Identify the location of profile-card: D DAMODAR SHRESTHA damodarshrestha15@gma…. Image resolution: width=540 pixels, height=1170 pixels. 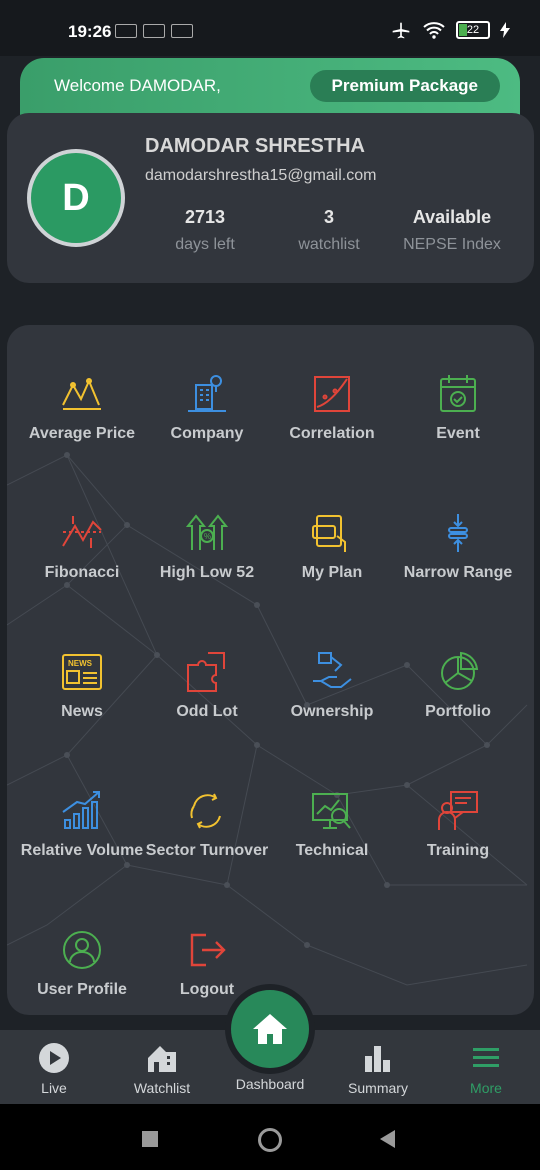
(270, 198).